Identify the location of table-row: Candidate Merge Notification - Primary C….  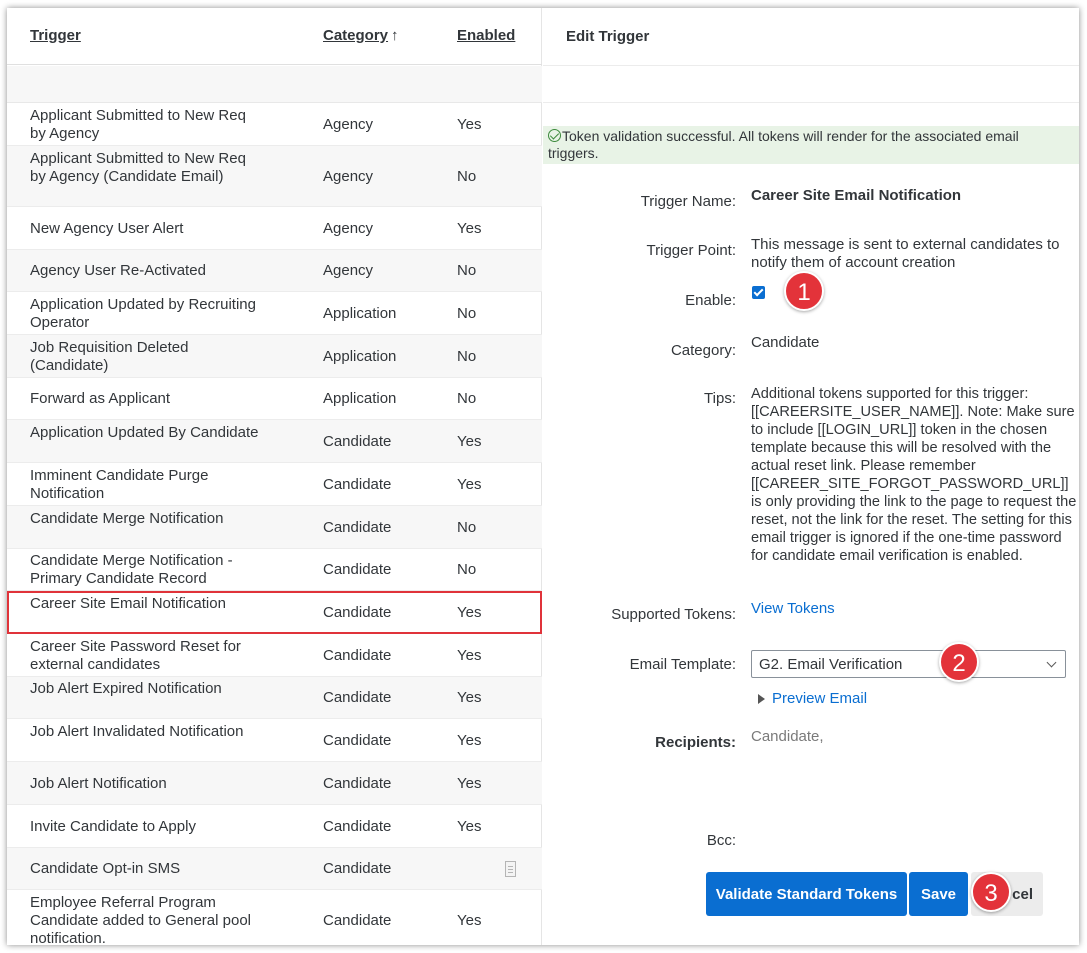
(274, 570).